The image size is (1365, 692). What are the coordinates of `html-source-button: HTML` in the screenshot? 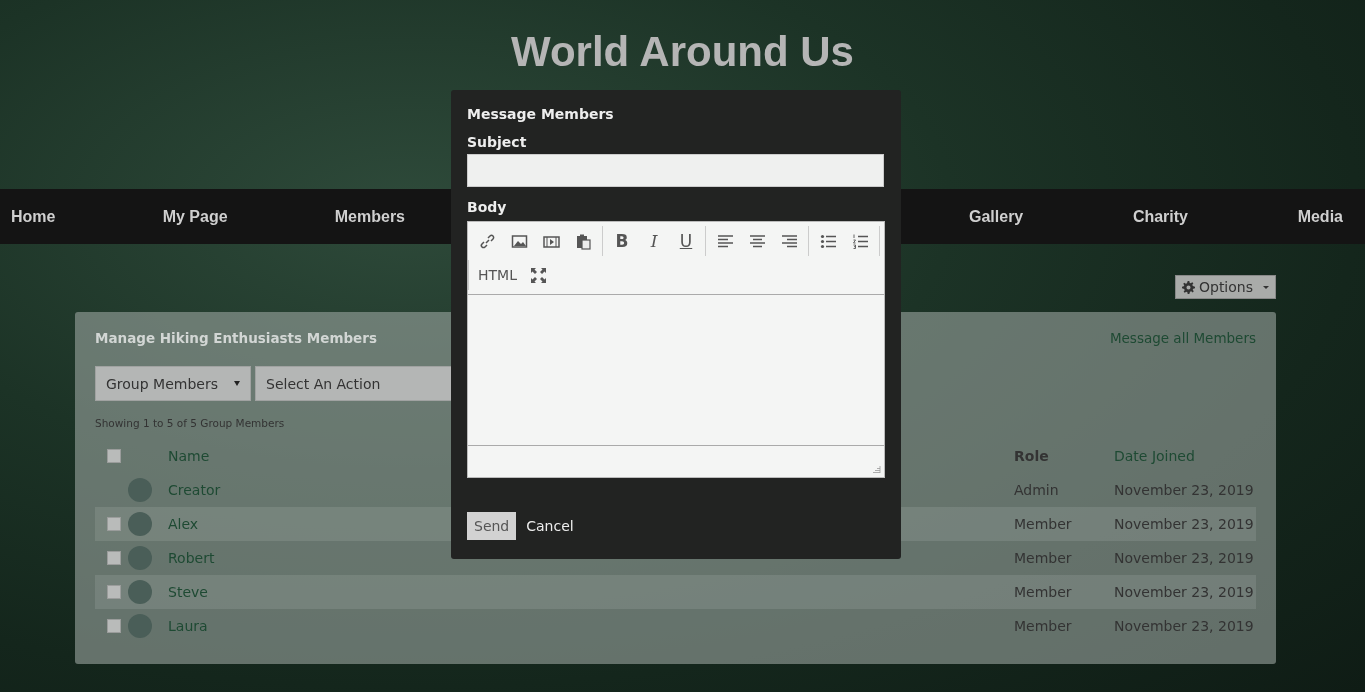 It's located at (497, 275).